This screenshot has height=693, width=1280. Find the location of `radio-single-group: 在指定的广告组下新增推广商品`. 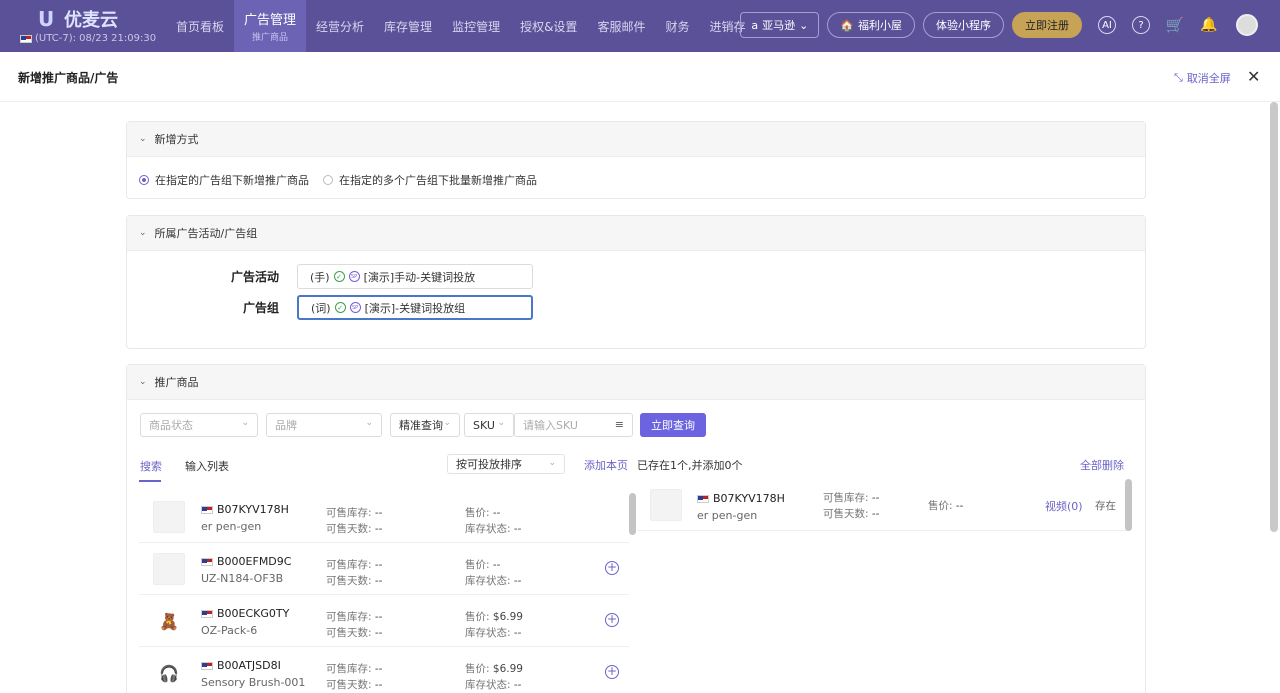

radio-single-group: 在指定的广告组下新增推广商品 is located at coordinates (224, 180).